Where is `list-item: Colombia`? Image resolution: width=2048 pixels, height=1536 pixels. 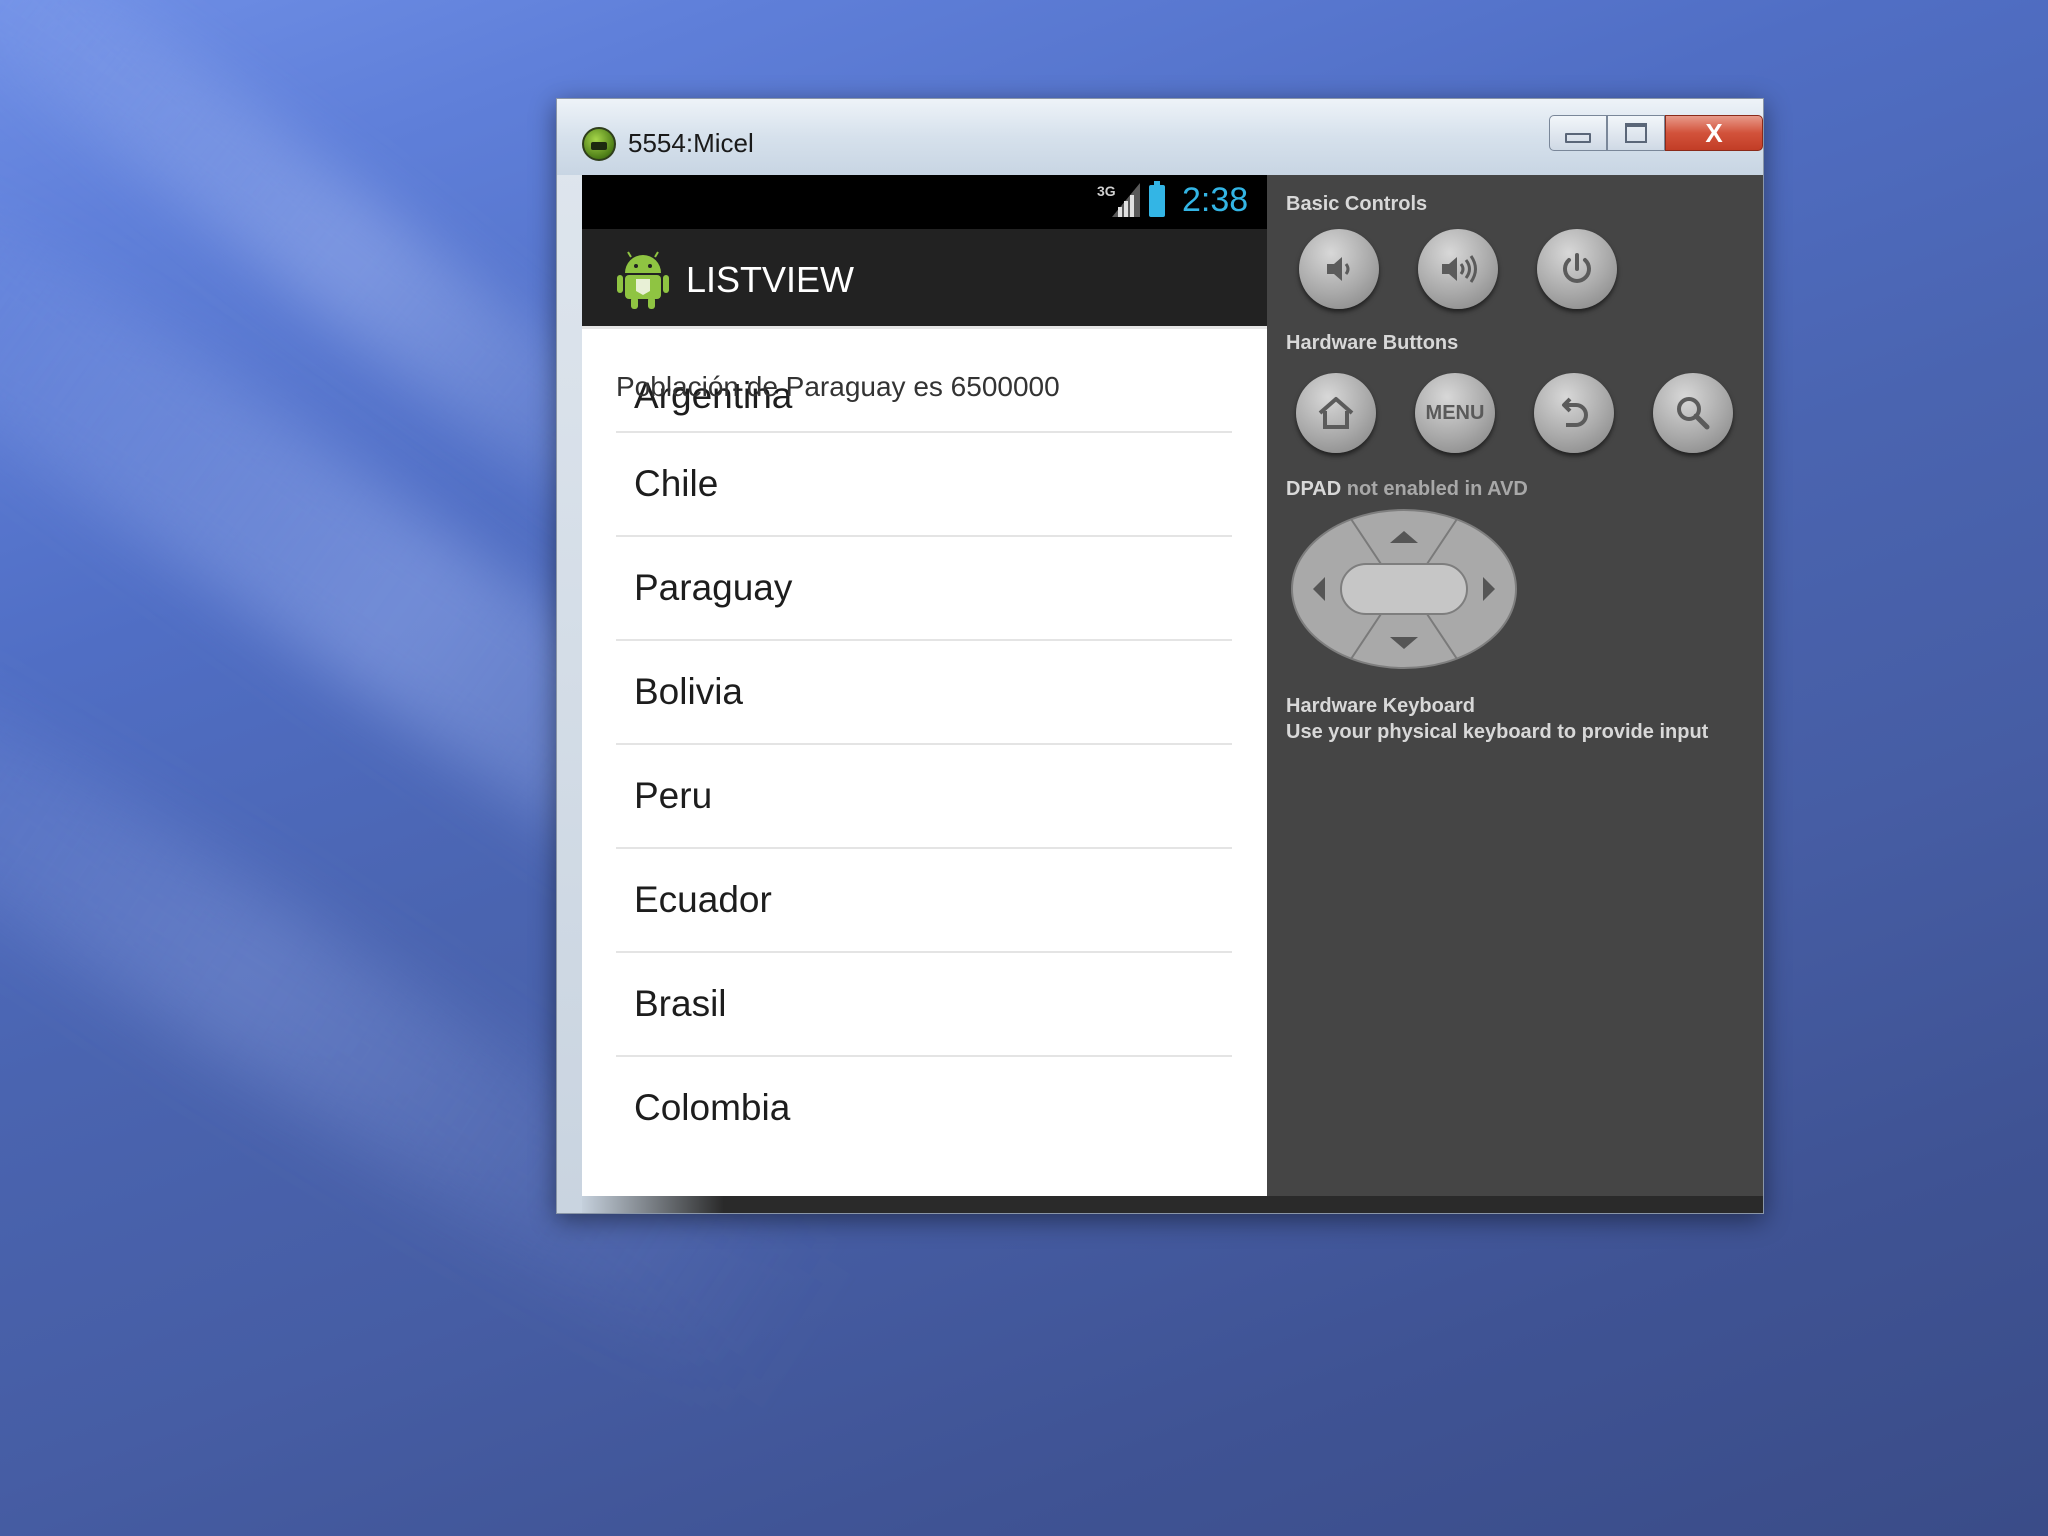
list-item: Colombia is located at coordinates (924, 1109).